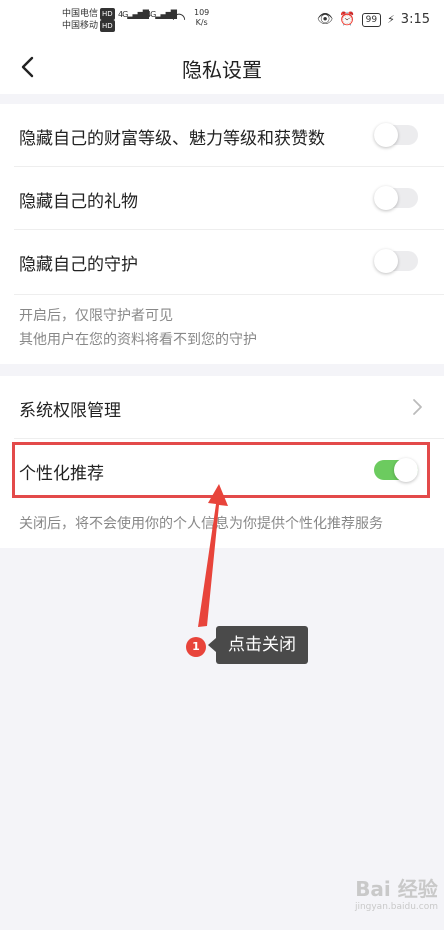 The height and width of the screenshot is (930, 444). What do you see at coordinates (391, 19) in the screenshot?
I see `charging-icon: ⚡` at bounding box center [391, 19].